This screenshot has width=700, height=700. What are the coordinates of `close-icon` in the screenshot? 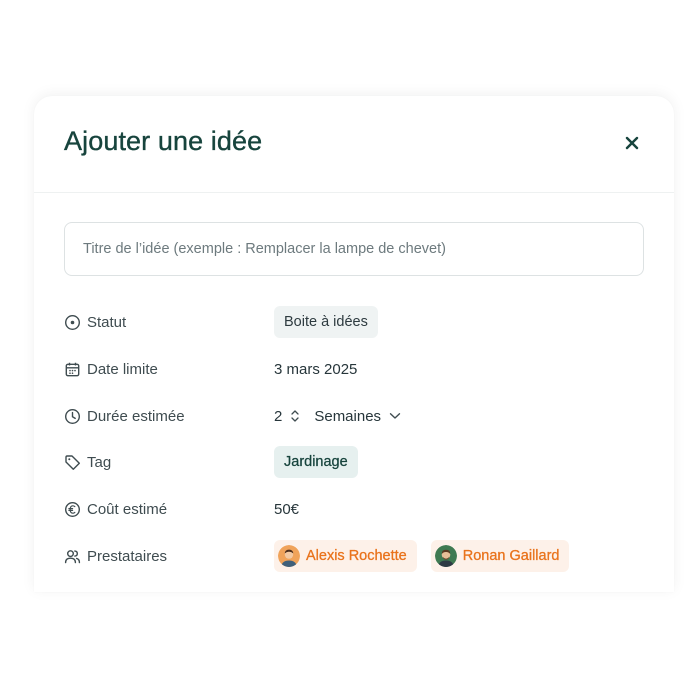 It's located at (632, 143).